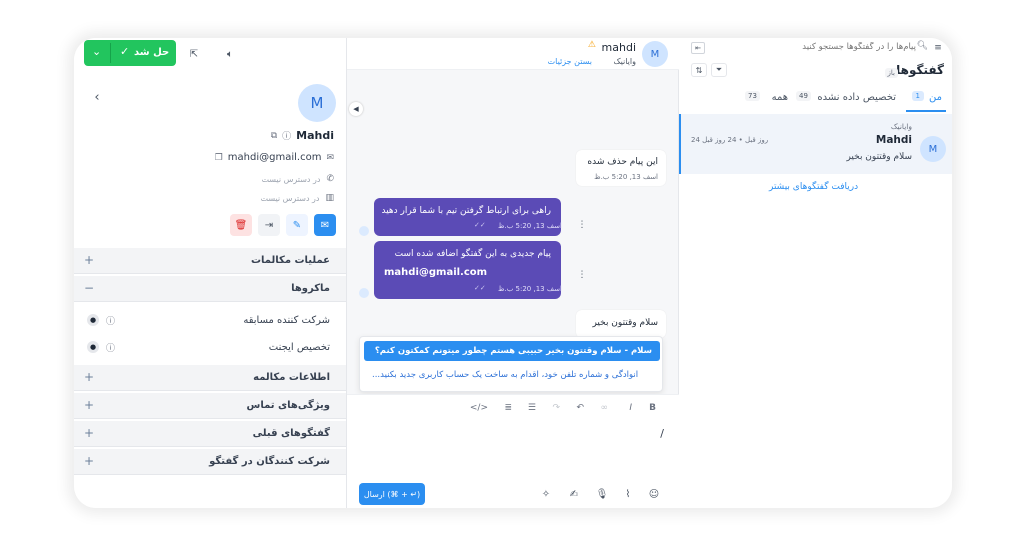  What do you see at coordinates (210, 321) in the screenshot?
I see `macro-item: شرکت کننده مسابقه ⓘ ●` at bounding box center [210, 321].